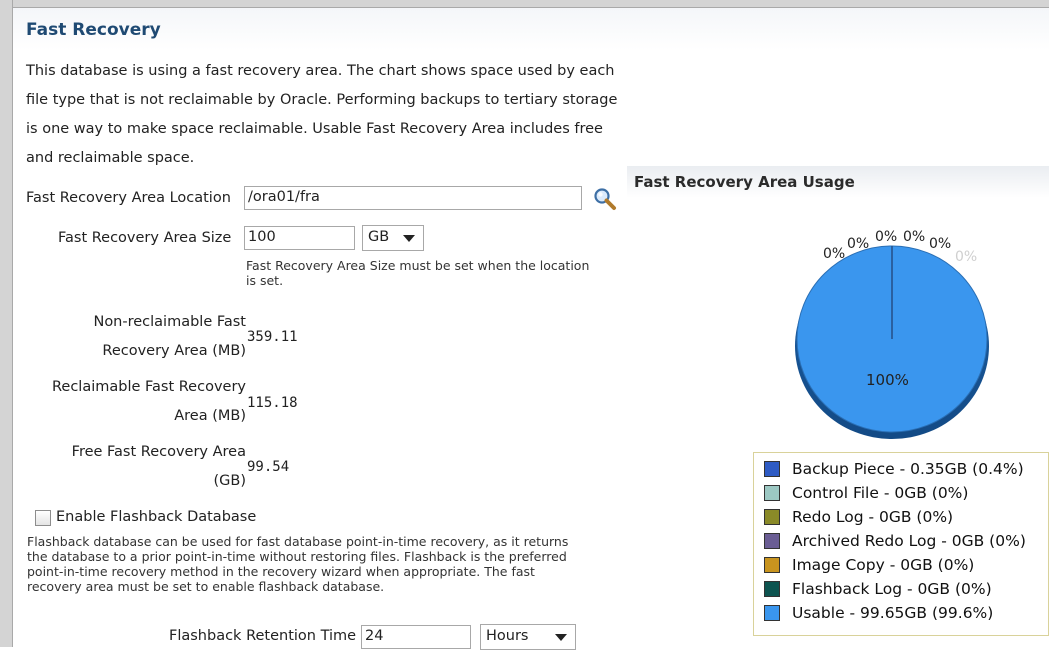  What do you see at coordinates (145, 238) in the screenshot?
I see `size-label: Fast Recovery Area Size` at bounding box center [145, 238].